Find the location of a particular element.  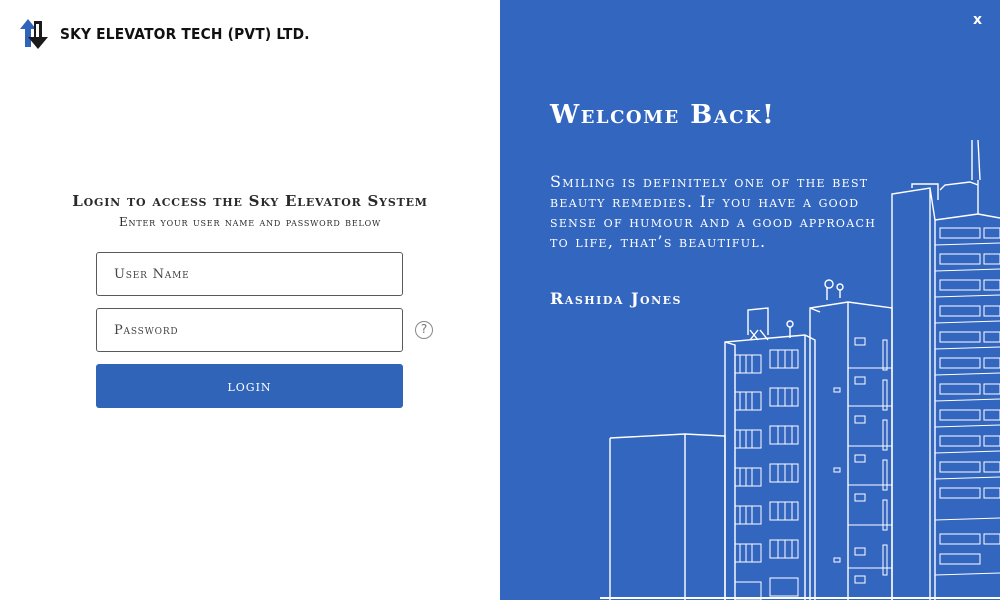

login-subheading: Enter your user name and password below is located at coordinates (249, 222).